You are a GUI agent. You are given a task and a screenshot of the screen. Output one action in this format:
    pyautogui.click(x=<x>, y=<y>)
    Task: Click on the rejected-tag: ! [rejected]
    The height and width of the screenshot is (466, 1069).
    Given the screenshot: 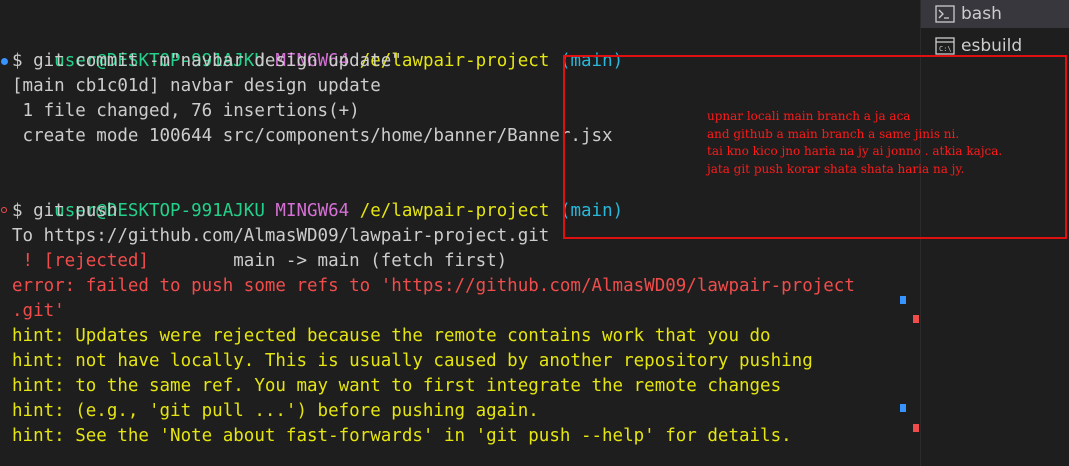 What is the action you would take?
    pyautogui.click(x=80, y=261)
    